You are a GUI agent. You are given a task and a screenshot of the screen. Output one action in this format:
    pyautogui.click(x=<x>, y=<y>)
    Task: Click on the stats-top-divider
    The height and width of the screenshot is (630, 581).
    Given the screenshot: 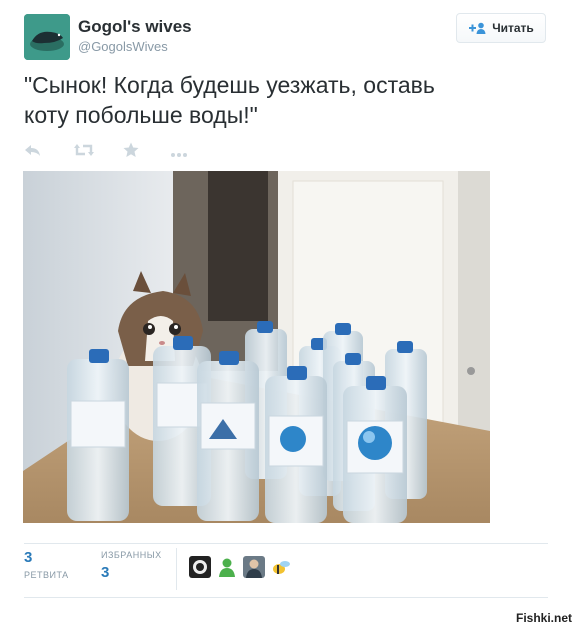 What is the action you would take?
    pyautogui.click(x=286, y=543)
    